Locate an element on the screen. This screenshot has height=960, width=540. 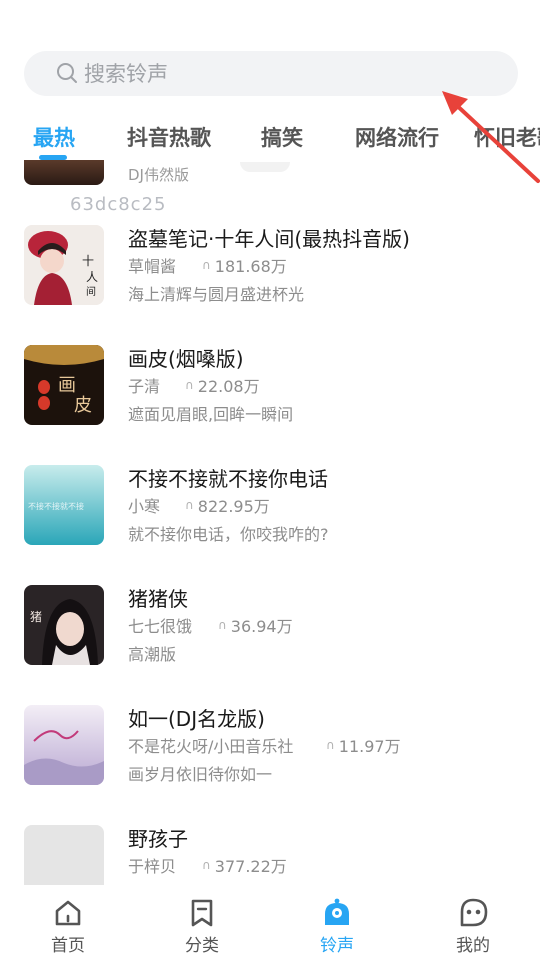
tab-internet-popular: 网络流行 is located at coordinates (397, 137).